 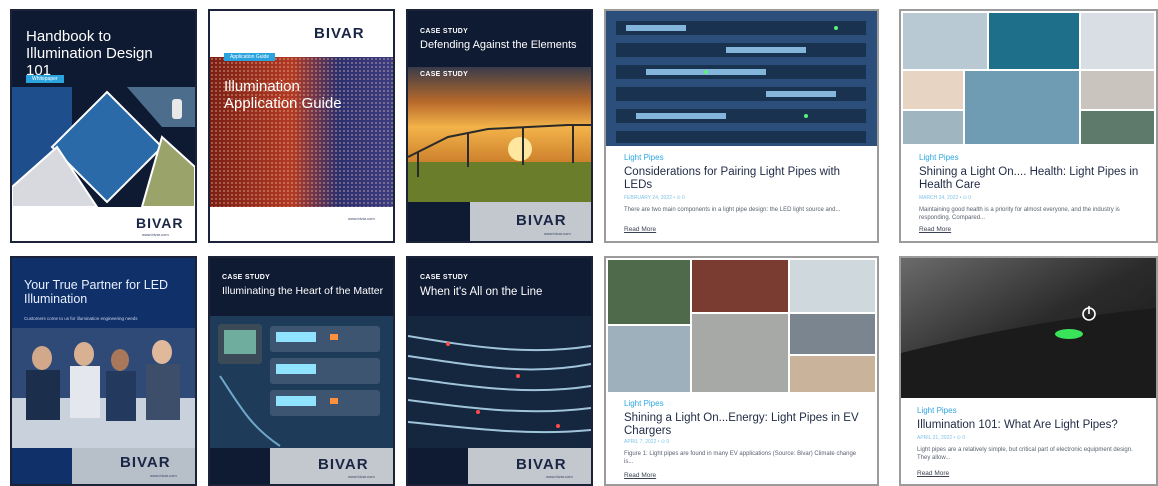 I want to click on line-logo: BIVAR, so click(x=541, y=464).